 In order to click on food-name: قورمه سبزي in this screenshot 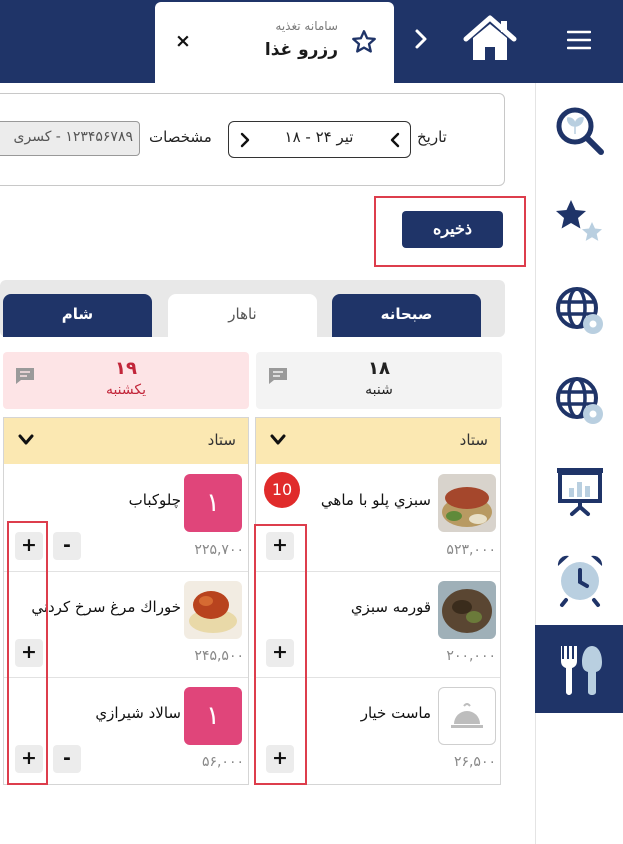, I will do `click(390, 607)`.